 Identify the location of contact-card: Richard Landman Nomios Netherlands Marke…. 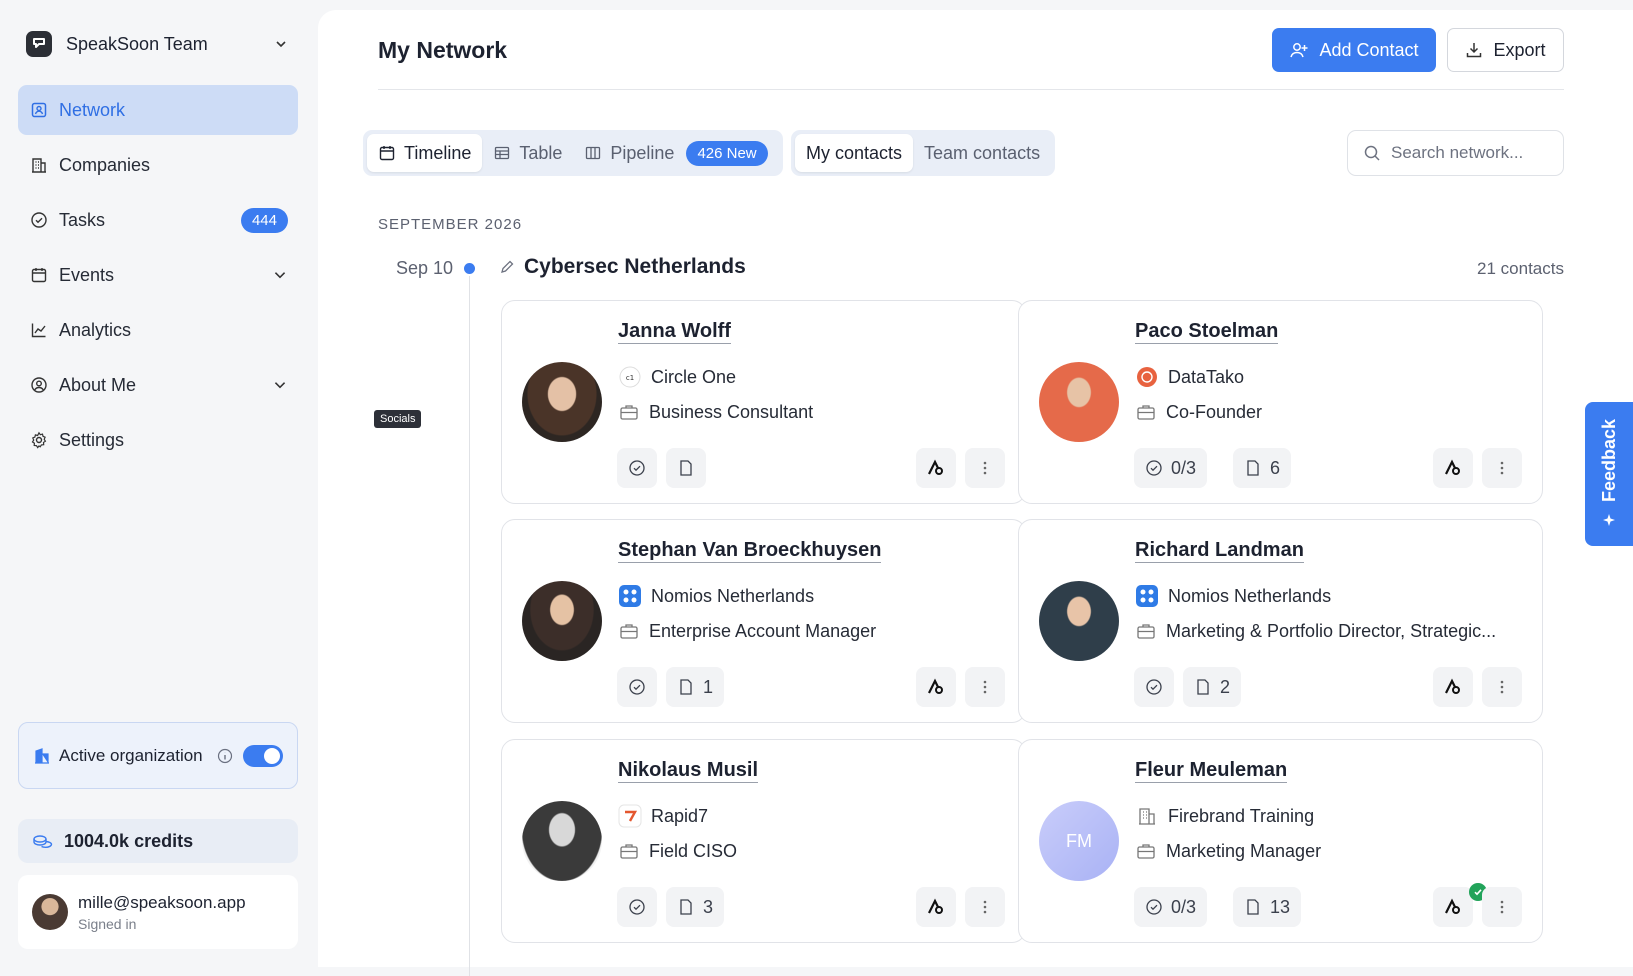
(1280, 621).